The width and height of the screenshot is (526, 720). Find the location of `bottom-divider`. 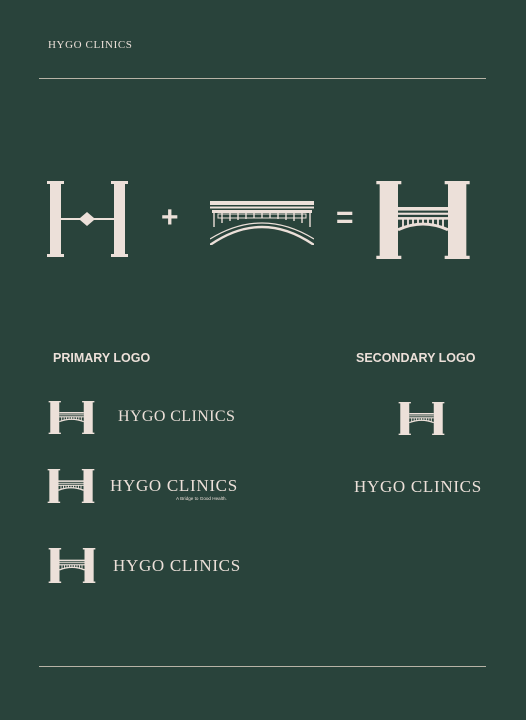

bottom-divider is located at coordinates (262, 666).